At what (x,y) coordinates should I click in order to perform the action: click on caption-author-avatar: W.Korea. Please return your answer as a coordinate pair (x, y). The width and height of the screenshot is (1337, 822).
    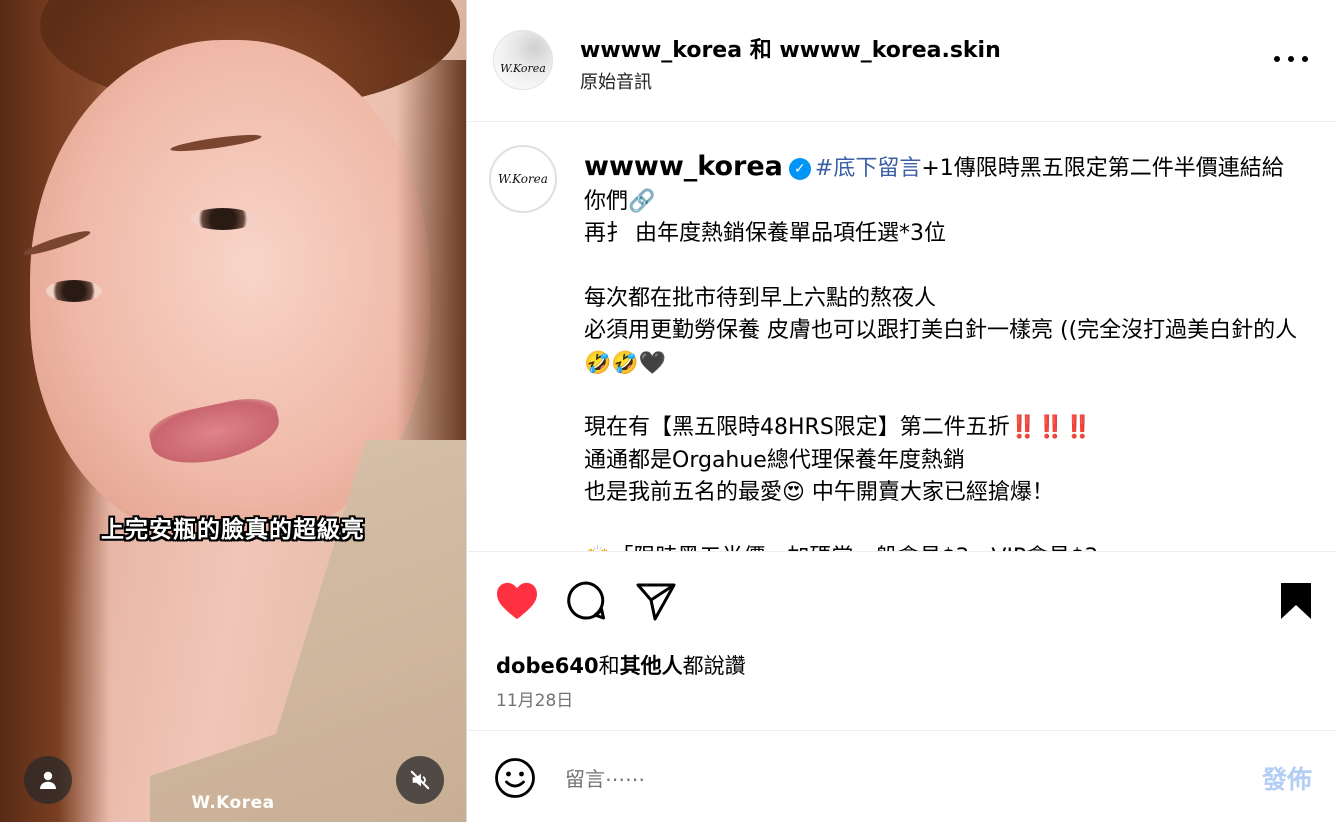
    Looking at the image, I should click on (523, 179).